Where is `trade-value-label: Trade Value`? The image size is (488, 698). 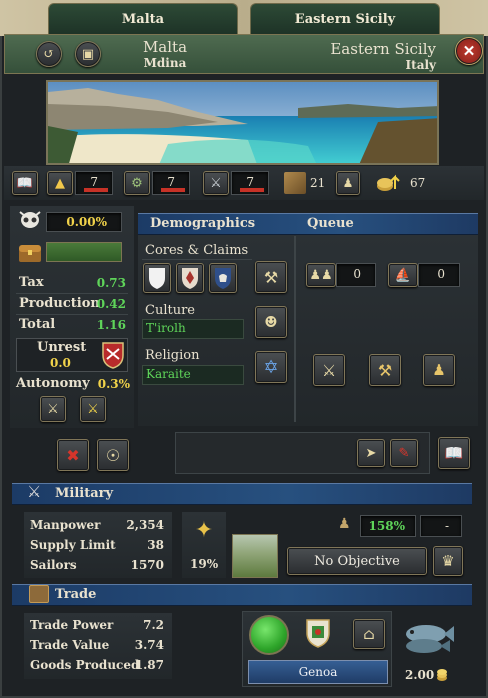
trade-value-label: Trade Value is located at coordinates (70, 645).